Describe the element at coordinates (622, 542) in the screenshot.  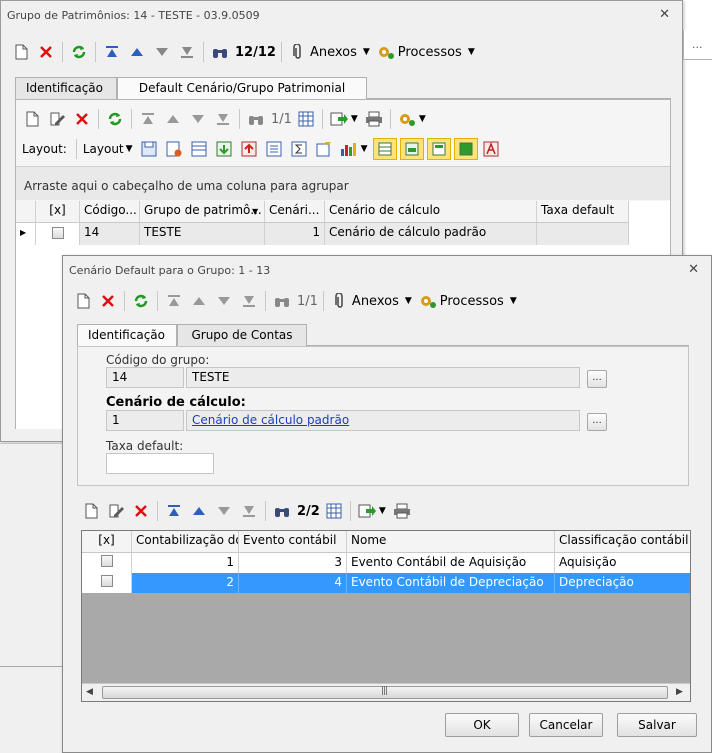
I see `grid-column-header: Classificação contábil` at that location.